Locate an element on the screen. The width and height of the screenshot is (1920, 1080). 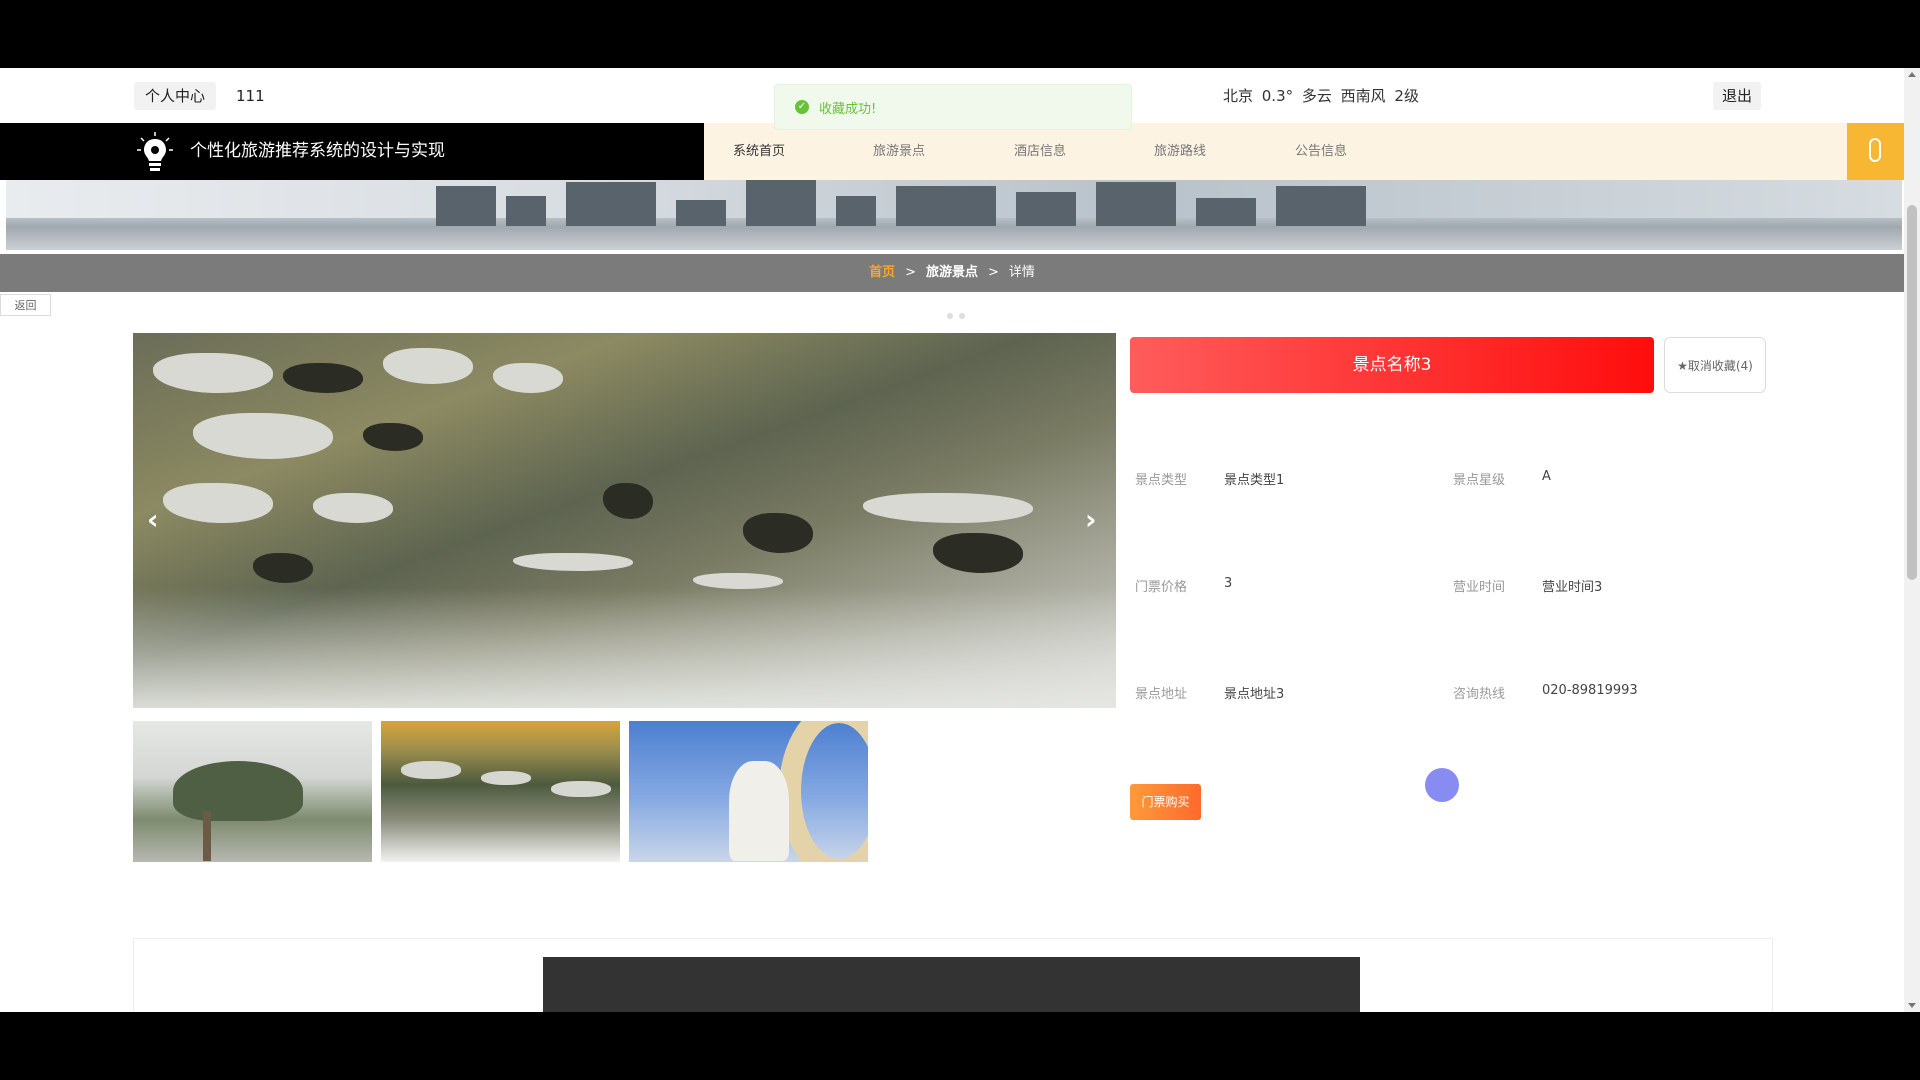
field-value: 3 is located at coordinates (1228, 583).